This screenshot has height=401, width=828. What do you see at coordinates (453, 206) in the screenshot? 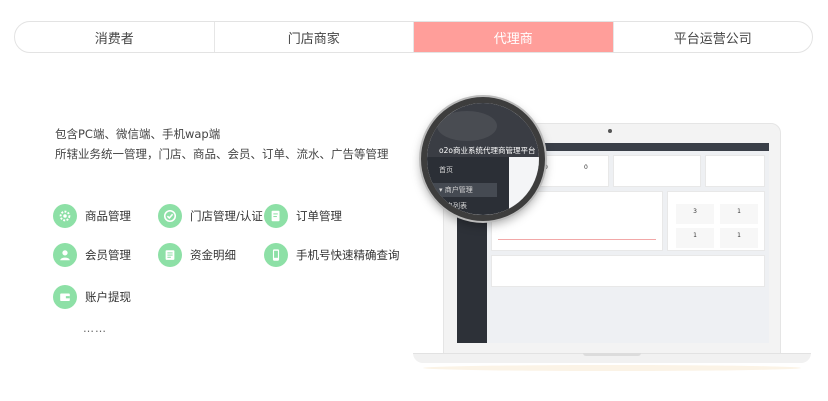
I see `menu-item-merchant-list: 商户列表` at bounding box center [453, 206].